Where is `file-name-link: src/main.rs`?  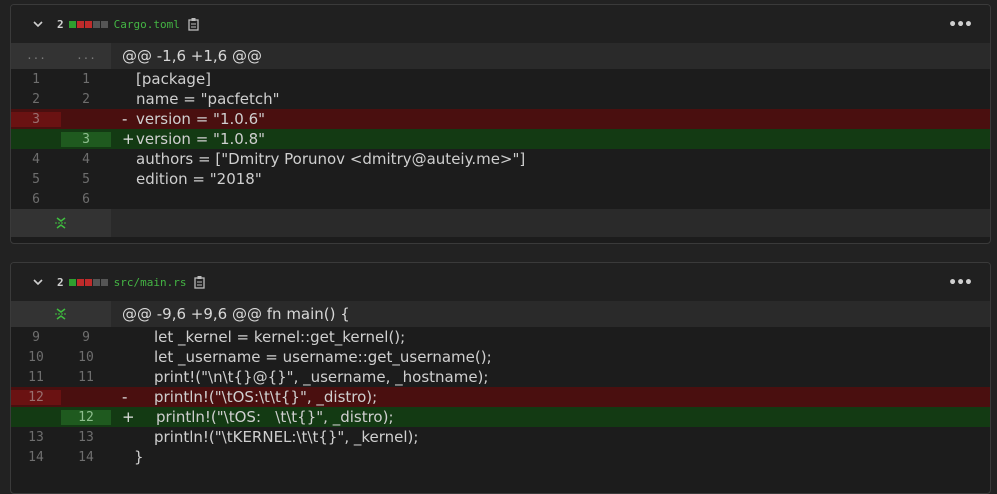 file-name-link: src/main.rs is located at coordinates (150, 282).